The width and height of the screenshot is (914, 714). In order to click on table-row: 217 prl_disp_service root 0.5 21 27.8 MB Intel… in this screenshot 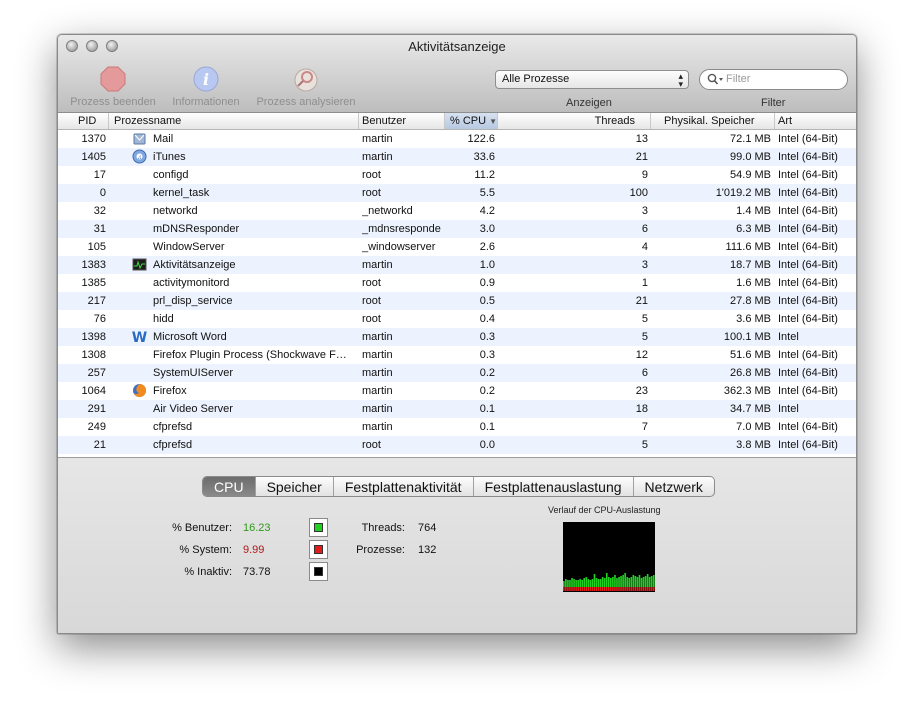, I will do `click(457, 301)`.